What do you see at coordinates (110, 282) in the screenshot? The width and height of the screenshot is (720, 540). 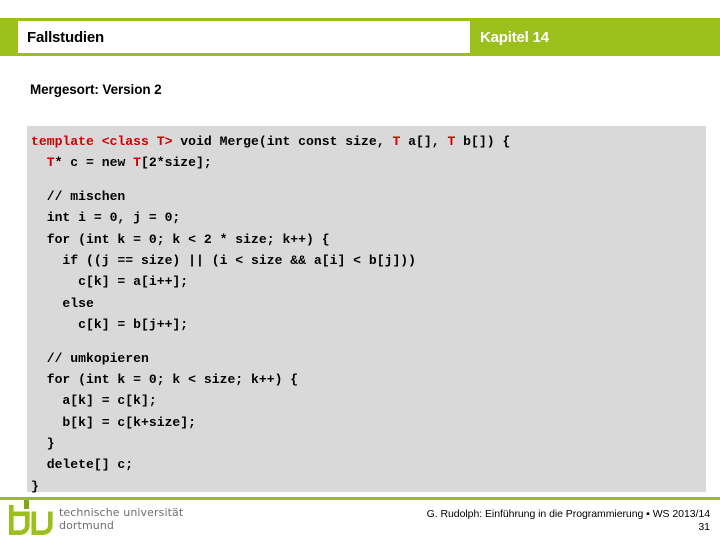 I see `code-text: c[k] = a[i++];` at bounding box center [110, 282].